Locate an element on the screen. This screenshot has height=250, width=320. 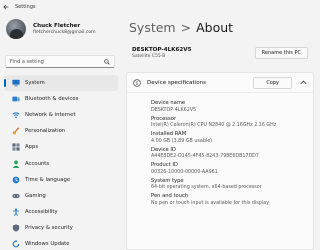
sidebar-item-bluetooth: Bluetooth & devices is located at coordinates (61, 99).